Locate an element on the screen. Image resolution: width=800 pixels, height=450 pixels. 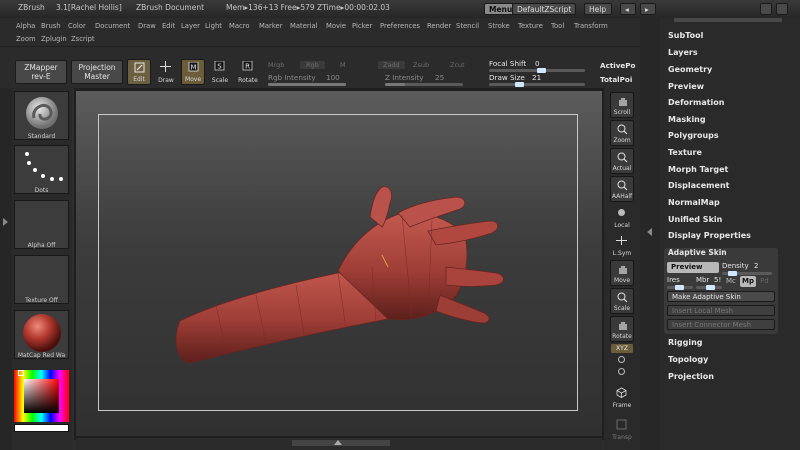
edit-button: Edit is located at coordinates (139, 72).